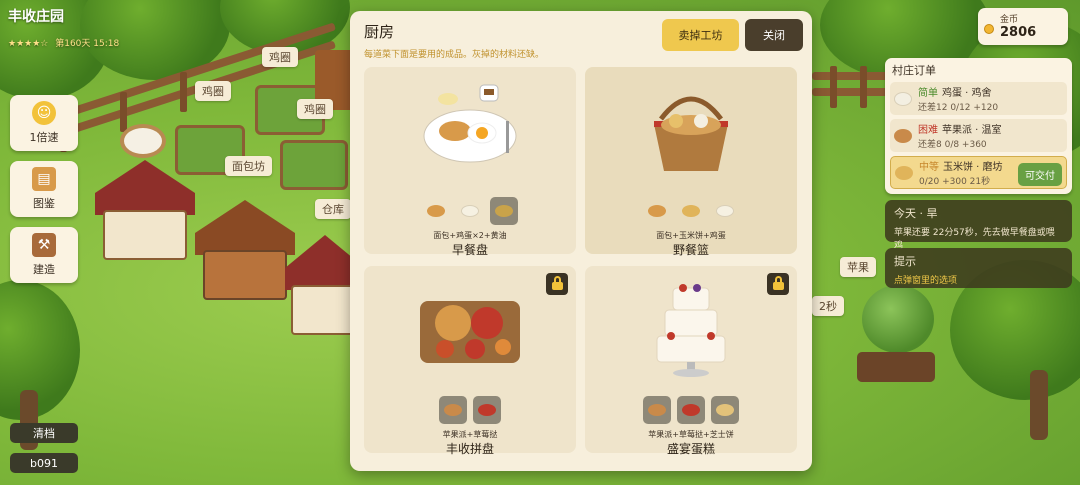 The height and width of the screenshot is (485, 1080). Describe the element at coordinates (903, 98) in the screenshot. I see `egg-icon` at that location.